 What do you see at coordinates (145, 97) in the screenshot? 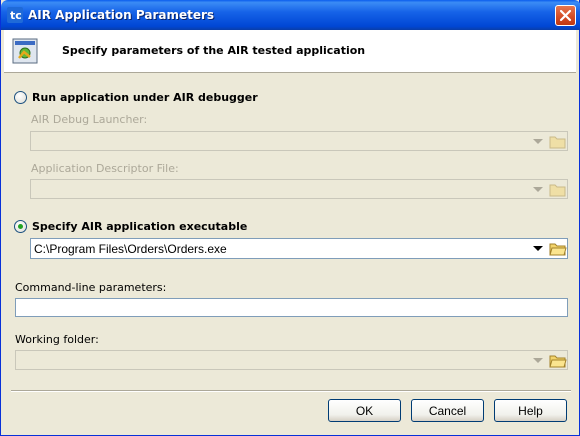
I see `debugger-option-label: Run application under AIR debugger` at bounding box center [145, 97].